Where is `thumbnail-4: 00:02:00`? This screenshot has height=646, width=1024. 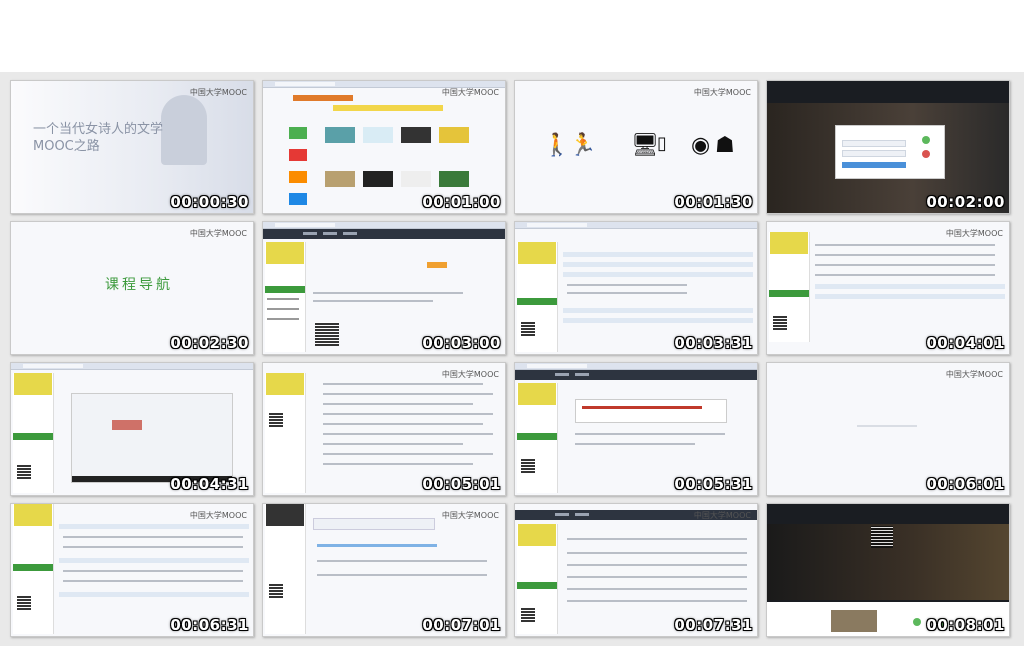
thumbnail-4: 00:02:00 is located at coordinates (888, 147).